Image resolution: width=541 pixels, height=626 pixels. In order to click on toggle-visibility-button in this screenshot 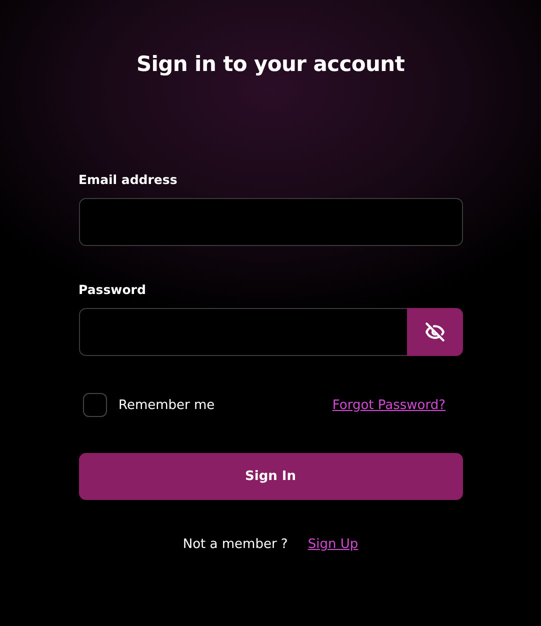, I will do `click(434, 332)`.